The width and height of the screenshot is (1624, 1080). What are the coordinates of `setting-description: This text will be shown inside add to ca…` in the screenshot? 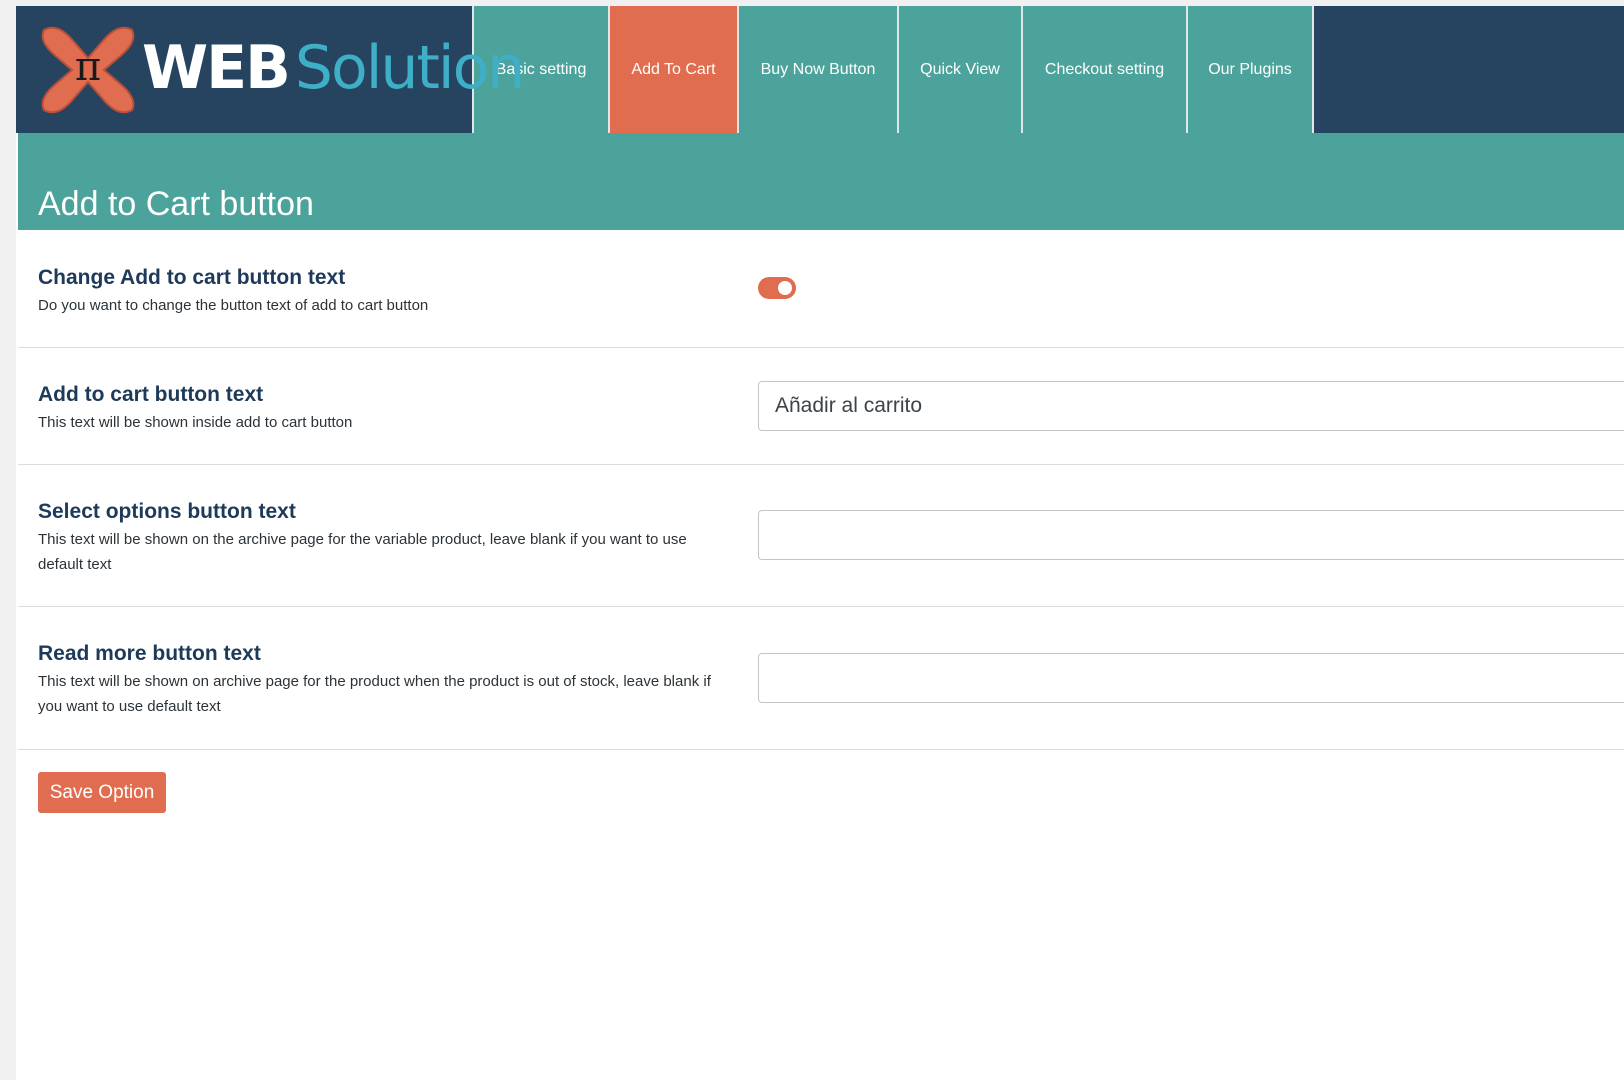 It's located at (195, 422).